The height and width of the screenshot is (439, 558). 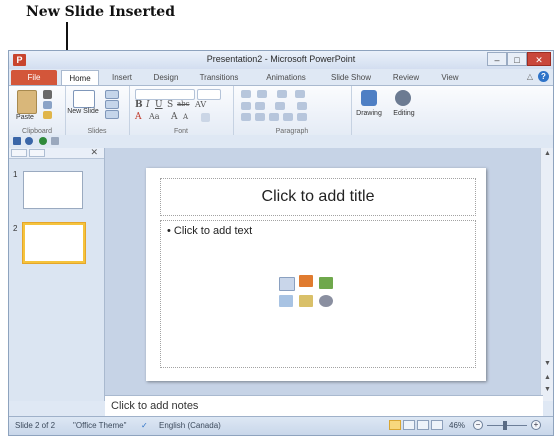 What do you see at coordinates (306, 281) in the screenshot?
I see `insert-chart-icon` at bounding box center [306, 281].